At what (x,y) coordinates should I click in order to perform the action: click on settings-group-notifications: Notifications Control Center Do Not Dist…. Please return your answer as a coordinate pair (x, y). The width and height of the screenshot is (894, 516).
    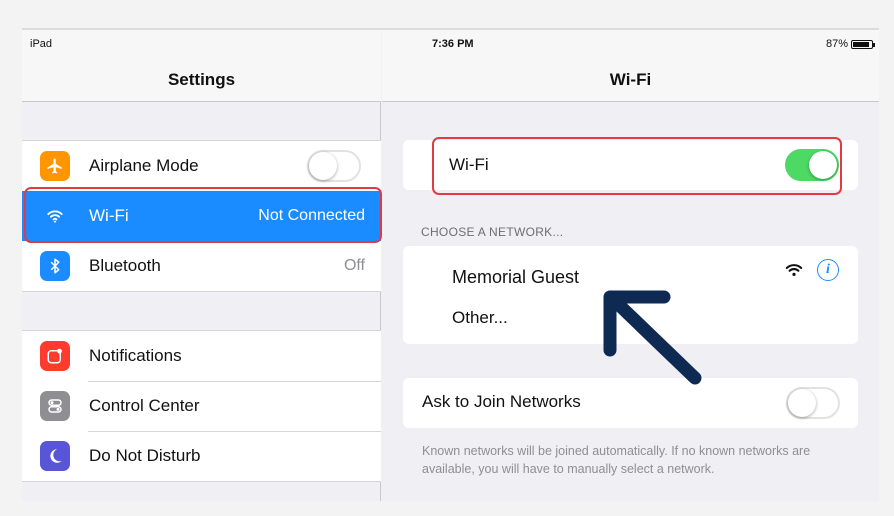
    Looking at the image, I should click on (201, 406).